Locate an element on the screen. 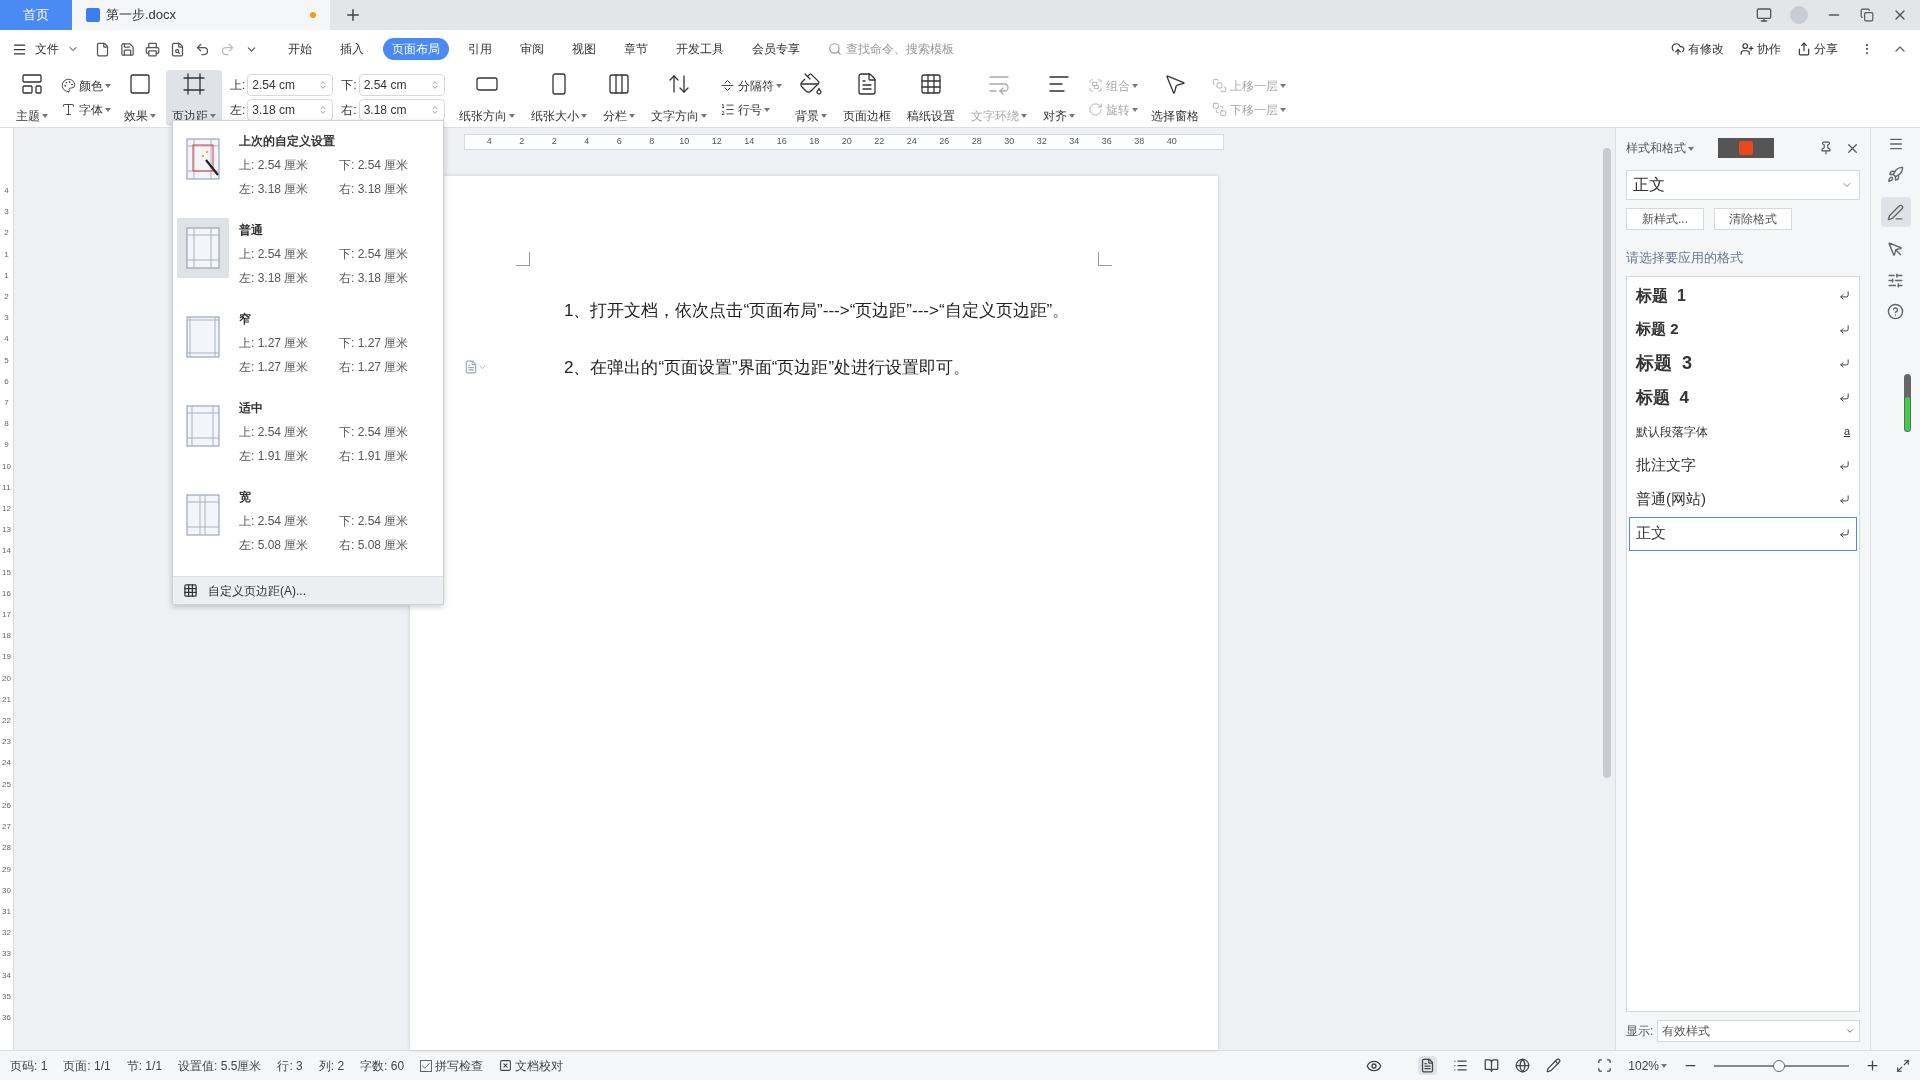 This screenshot has width=1920, height=1080. pointer-icon is located at coordinates (1895, 249).